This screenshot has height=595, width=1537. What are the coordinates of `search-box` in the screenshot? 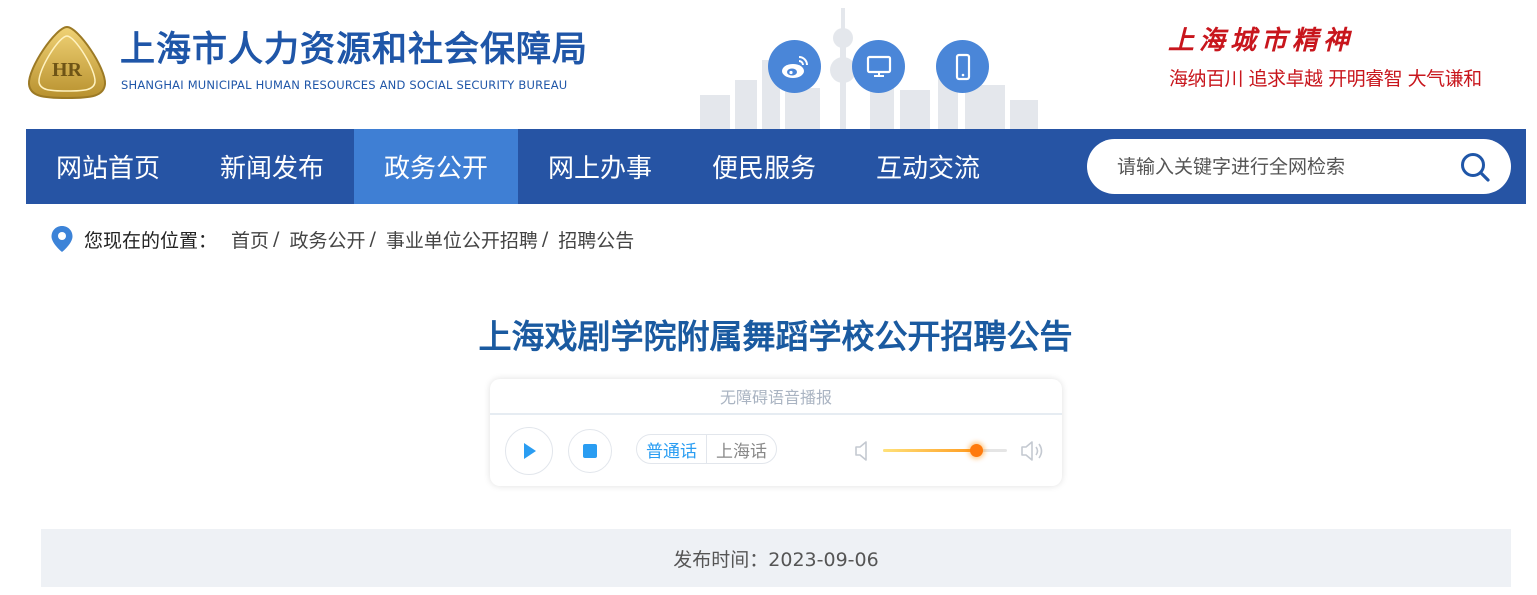 It's located at (1299, 166).